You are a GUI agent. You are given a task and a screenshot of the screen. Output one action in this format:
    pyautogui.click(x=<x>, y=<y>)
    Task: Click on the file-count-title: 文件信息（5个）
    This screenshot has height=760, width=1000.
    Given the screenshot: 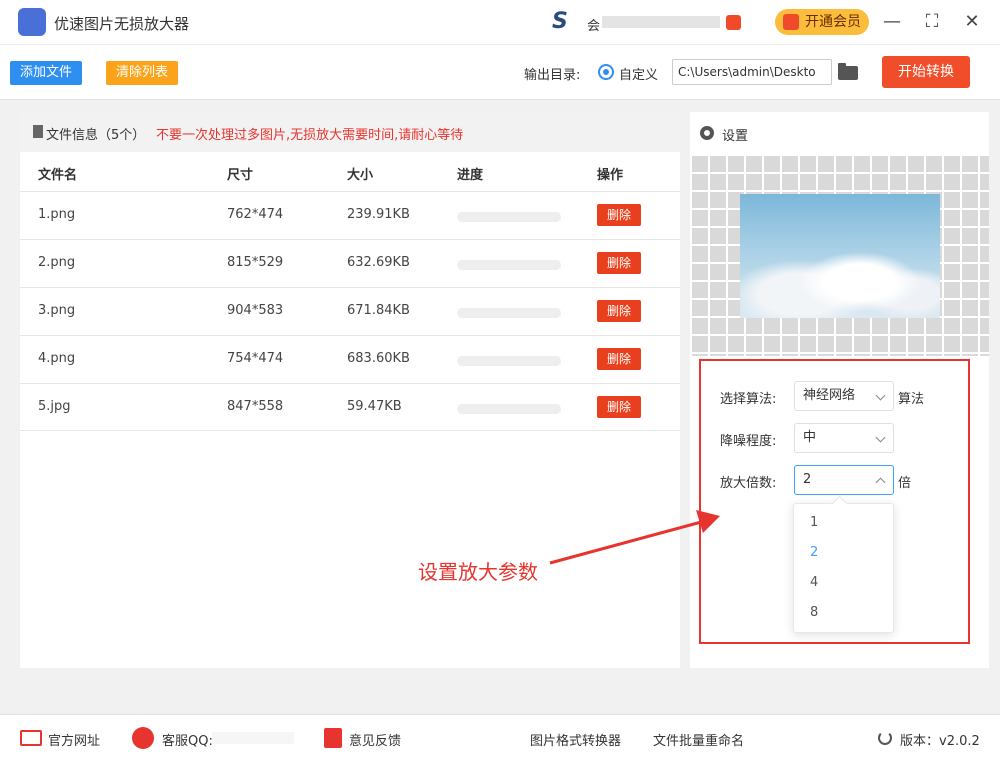 What is the action you would take?
    pyautogui.click(x=96, y=135)
    